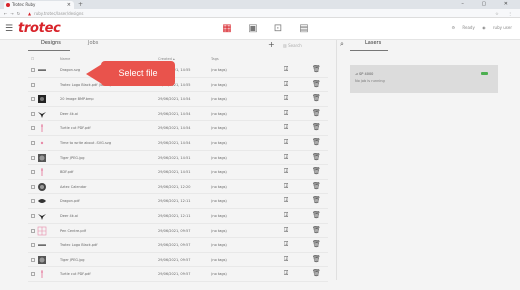 The width and height of the screenshot is (520, 290). Describe the element at coordinates (178, 70) in the screenshot. I see `table-row: Dragon.svg29/06/2021, 14:55(no tags)⍗🗑` at that location.